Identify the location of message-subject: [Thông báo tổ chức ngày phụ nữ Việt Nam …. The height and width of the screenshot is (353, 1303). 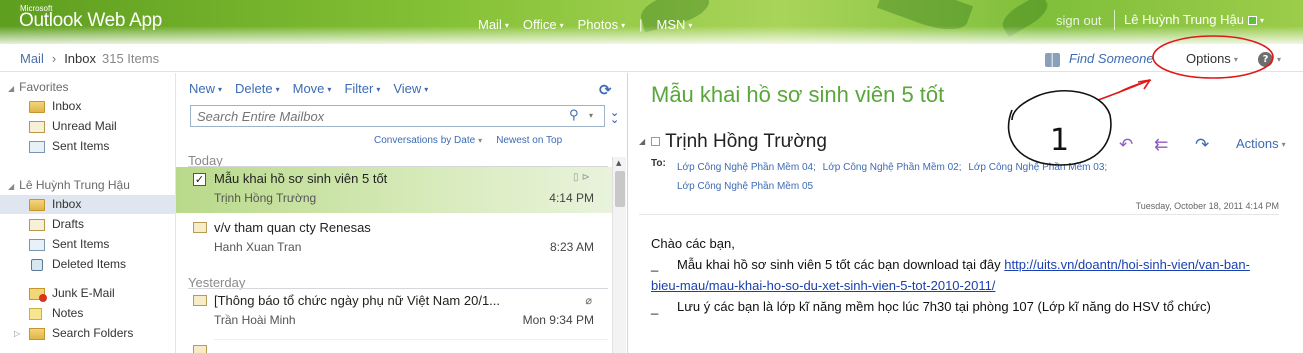
(357, 300).